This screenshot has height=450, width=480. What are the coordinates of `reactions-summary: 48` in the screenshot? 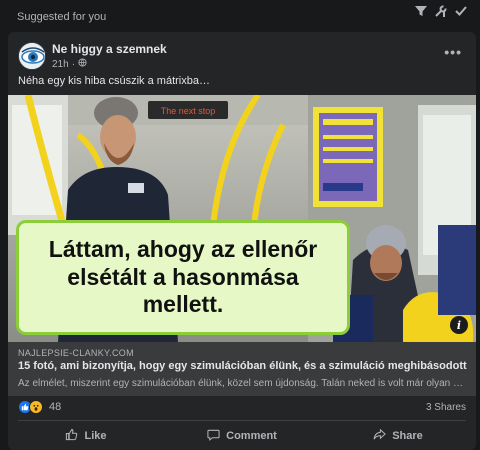 It's located at (39, 407).